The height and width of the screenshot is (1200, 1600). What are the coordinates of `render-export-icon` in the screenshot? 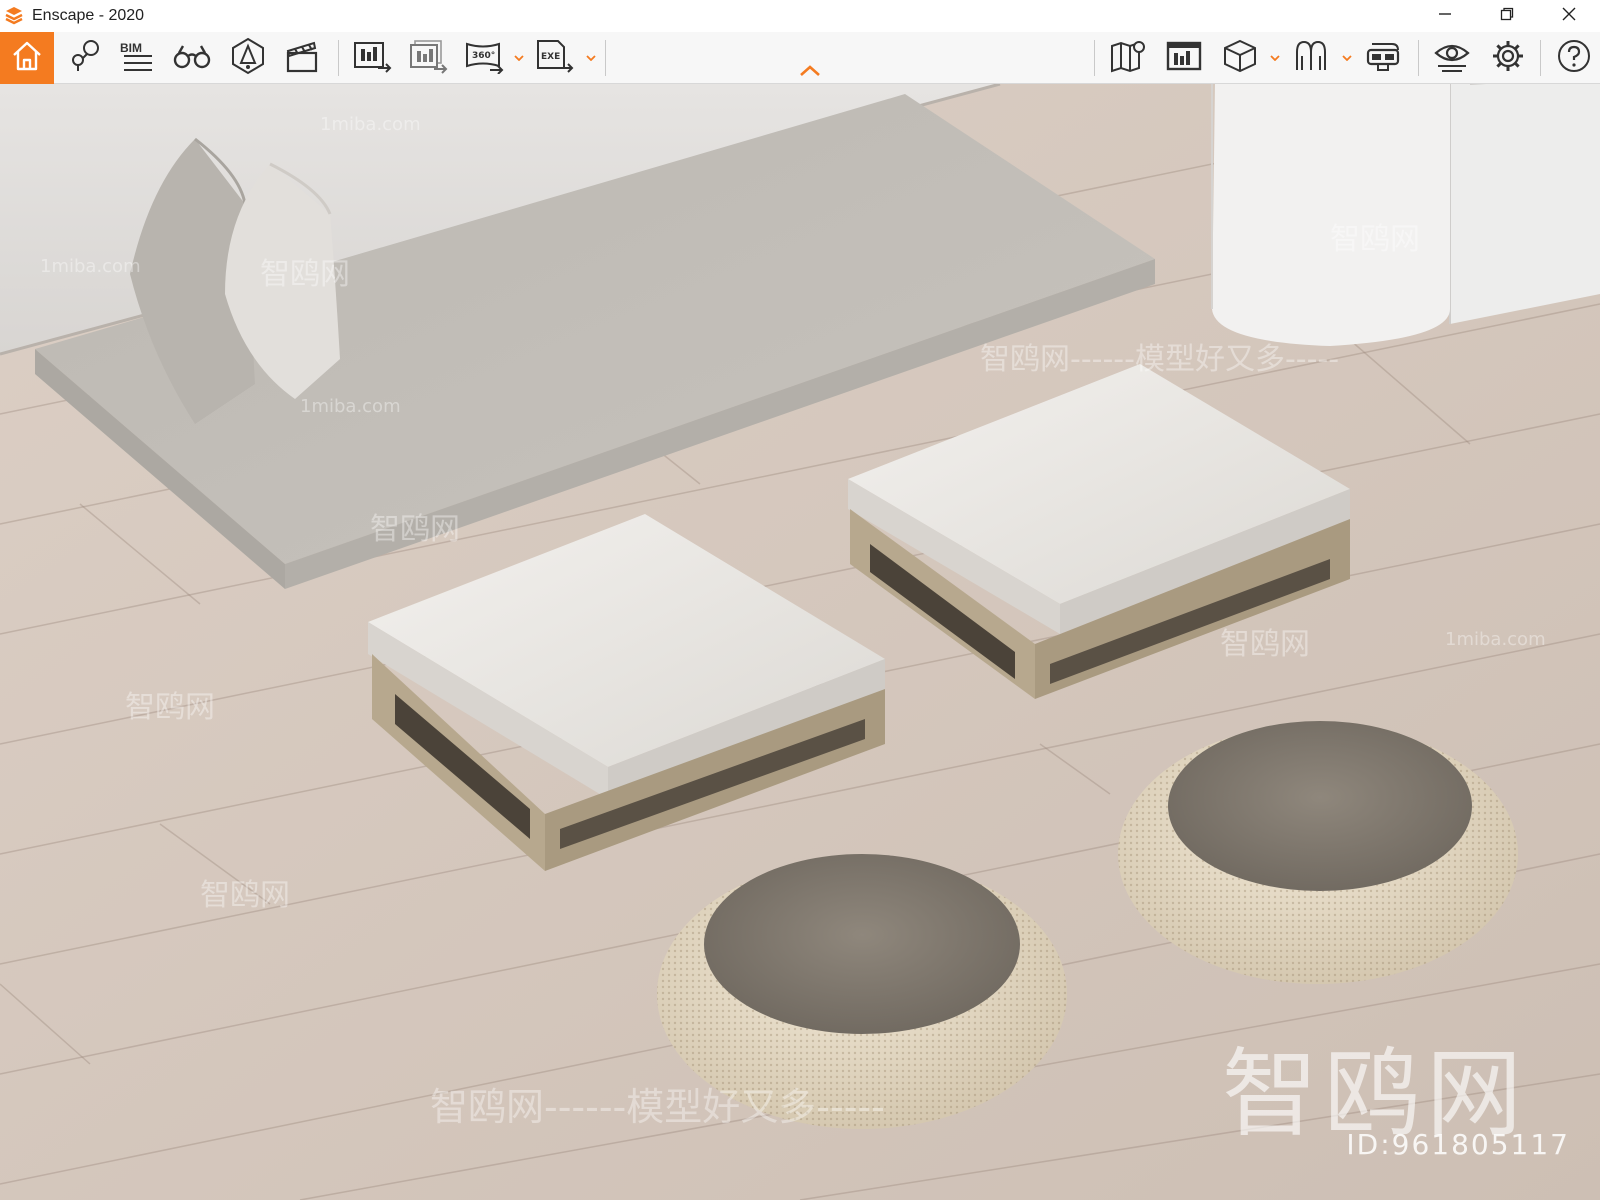 It's located at (372, 58).